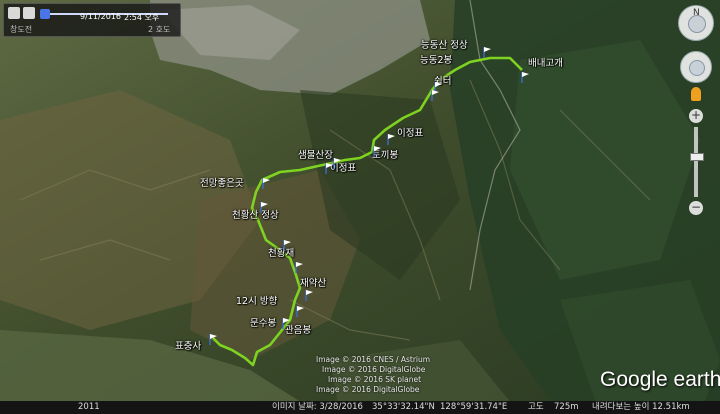 Image resolution: width=720 pixels, height=414 pixels. What do you see at coordinates (536, 407) in the screenshot?
I see `elevation-label: 고도` at bounding box center [536, 407].